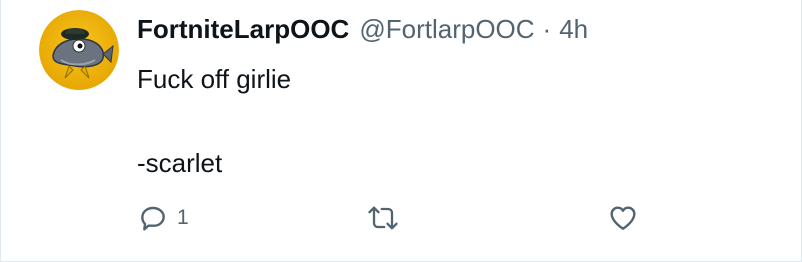  I want to click on timestamp: 4h, so click(573, 29).